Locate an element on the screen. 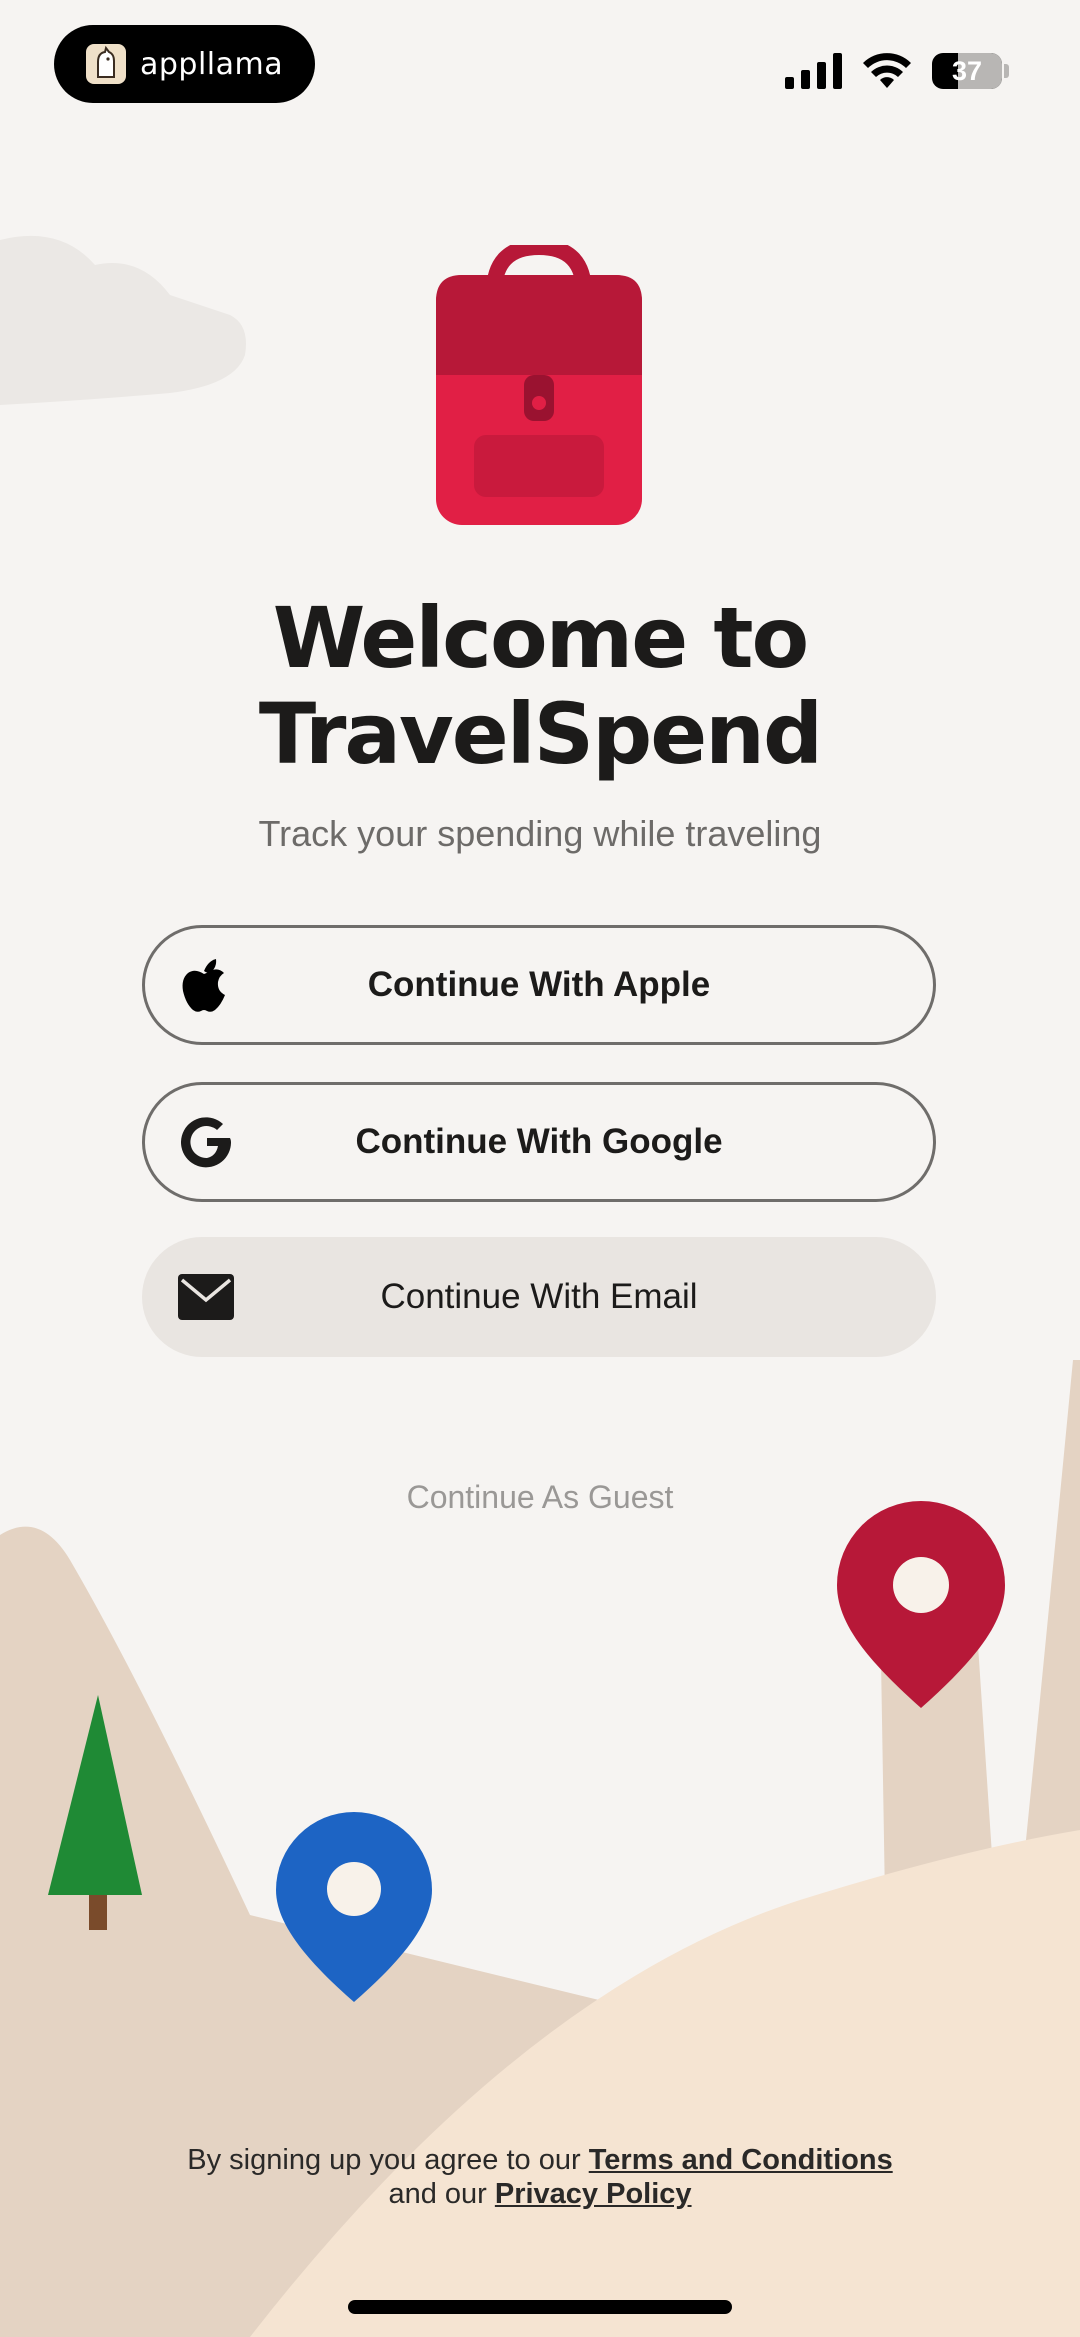 The height and width of the screenshot is (2337, 1080). apple-button-label: Continue With Apple is located at coordinates (539, 984).